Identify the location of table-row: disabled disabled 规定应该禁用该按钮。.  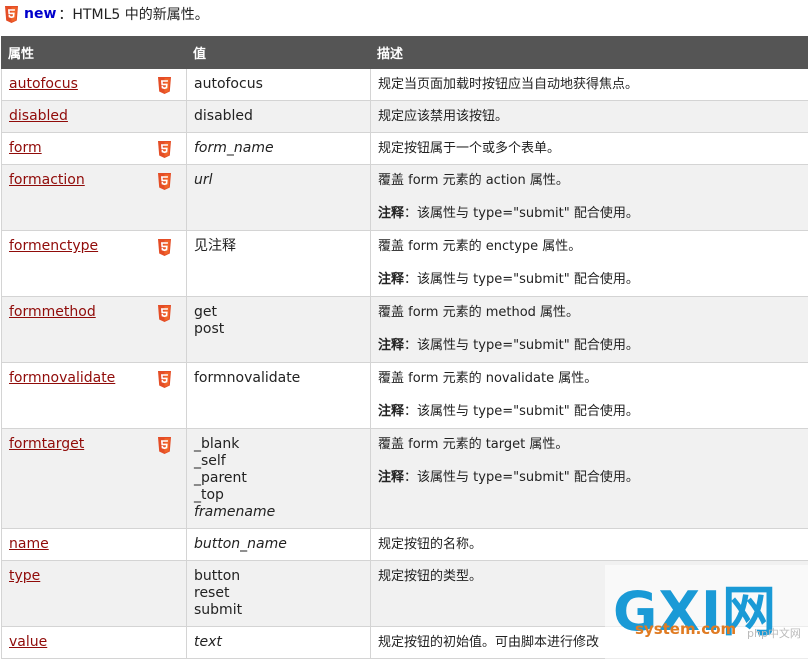
(404, 116).